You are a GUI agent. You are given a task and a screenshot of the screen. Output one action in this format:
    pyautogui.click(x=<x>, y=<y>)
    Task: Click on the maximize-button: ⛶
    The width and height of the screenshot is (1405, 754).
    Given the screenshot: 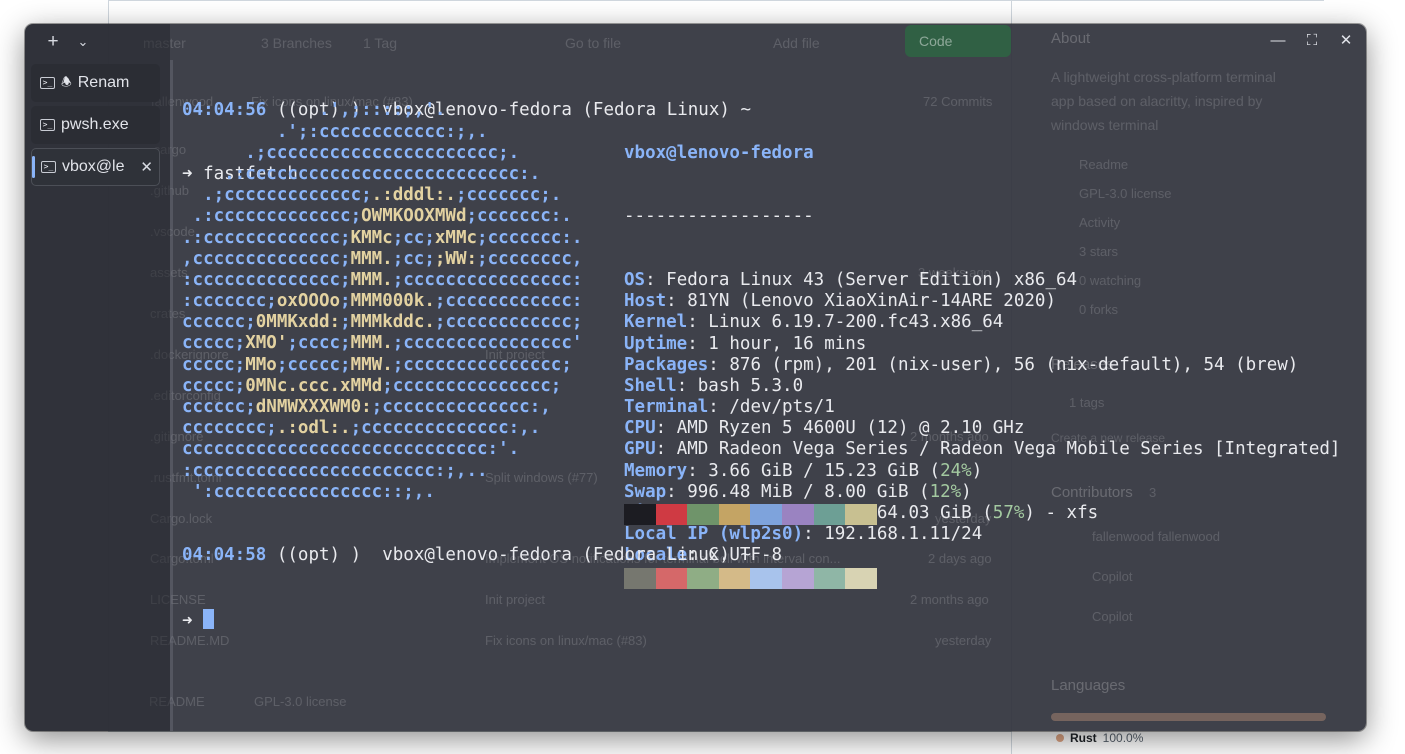 What is the action you would take?
    pyautogui.click(x=1312, y=41)
    